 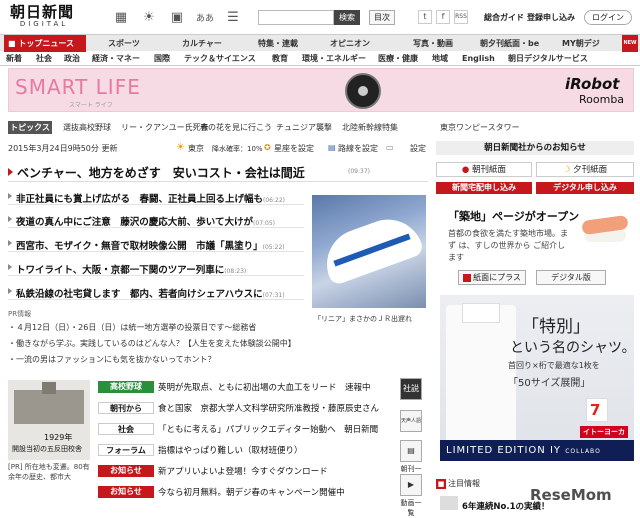 What do you see at coordinates (124, 43) in the screenshot?
I see `nav-sports: スポーツ` at bounding box center [124, 43].